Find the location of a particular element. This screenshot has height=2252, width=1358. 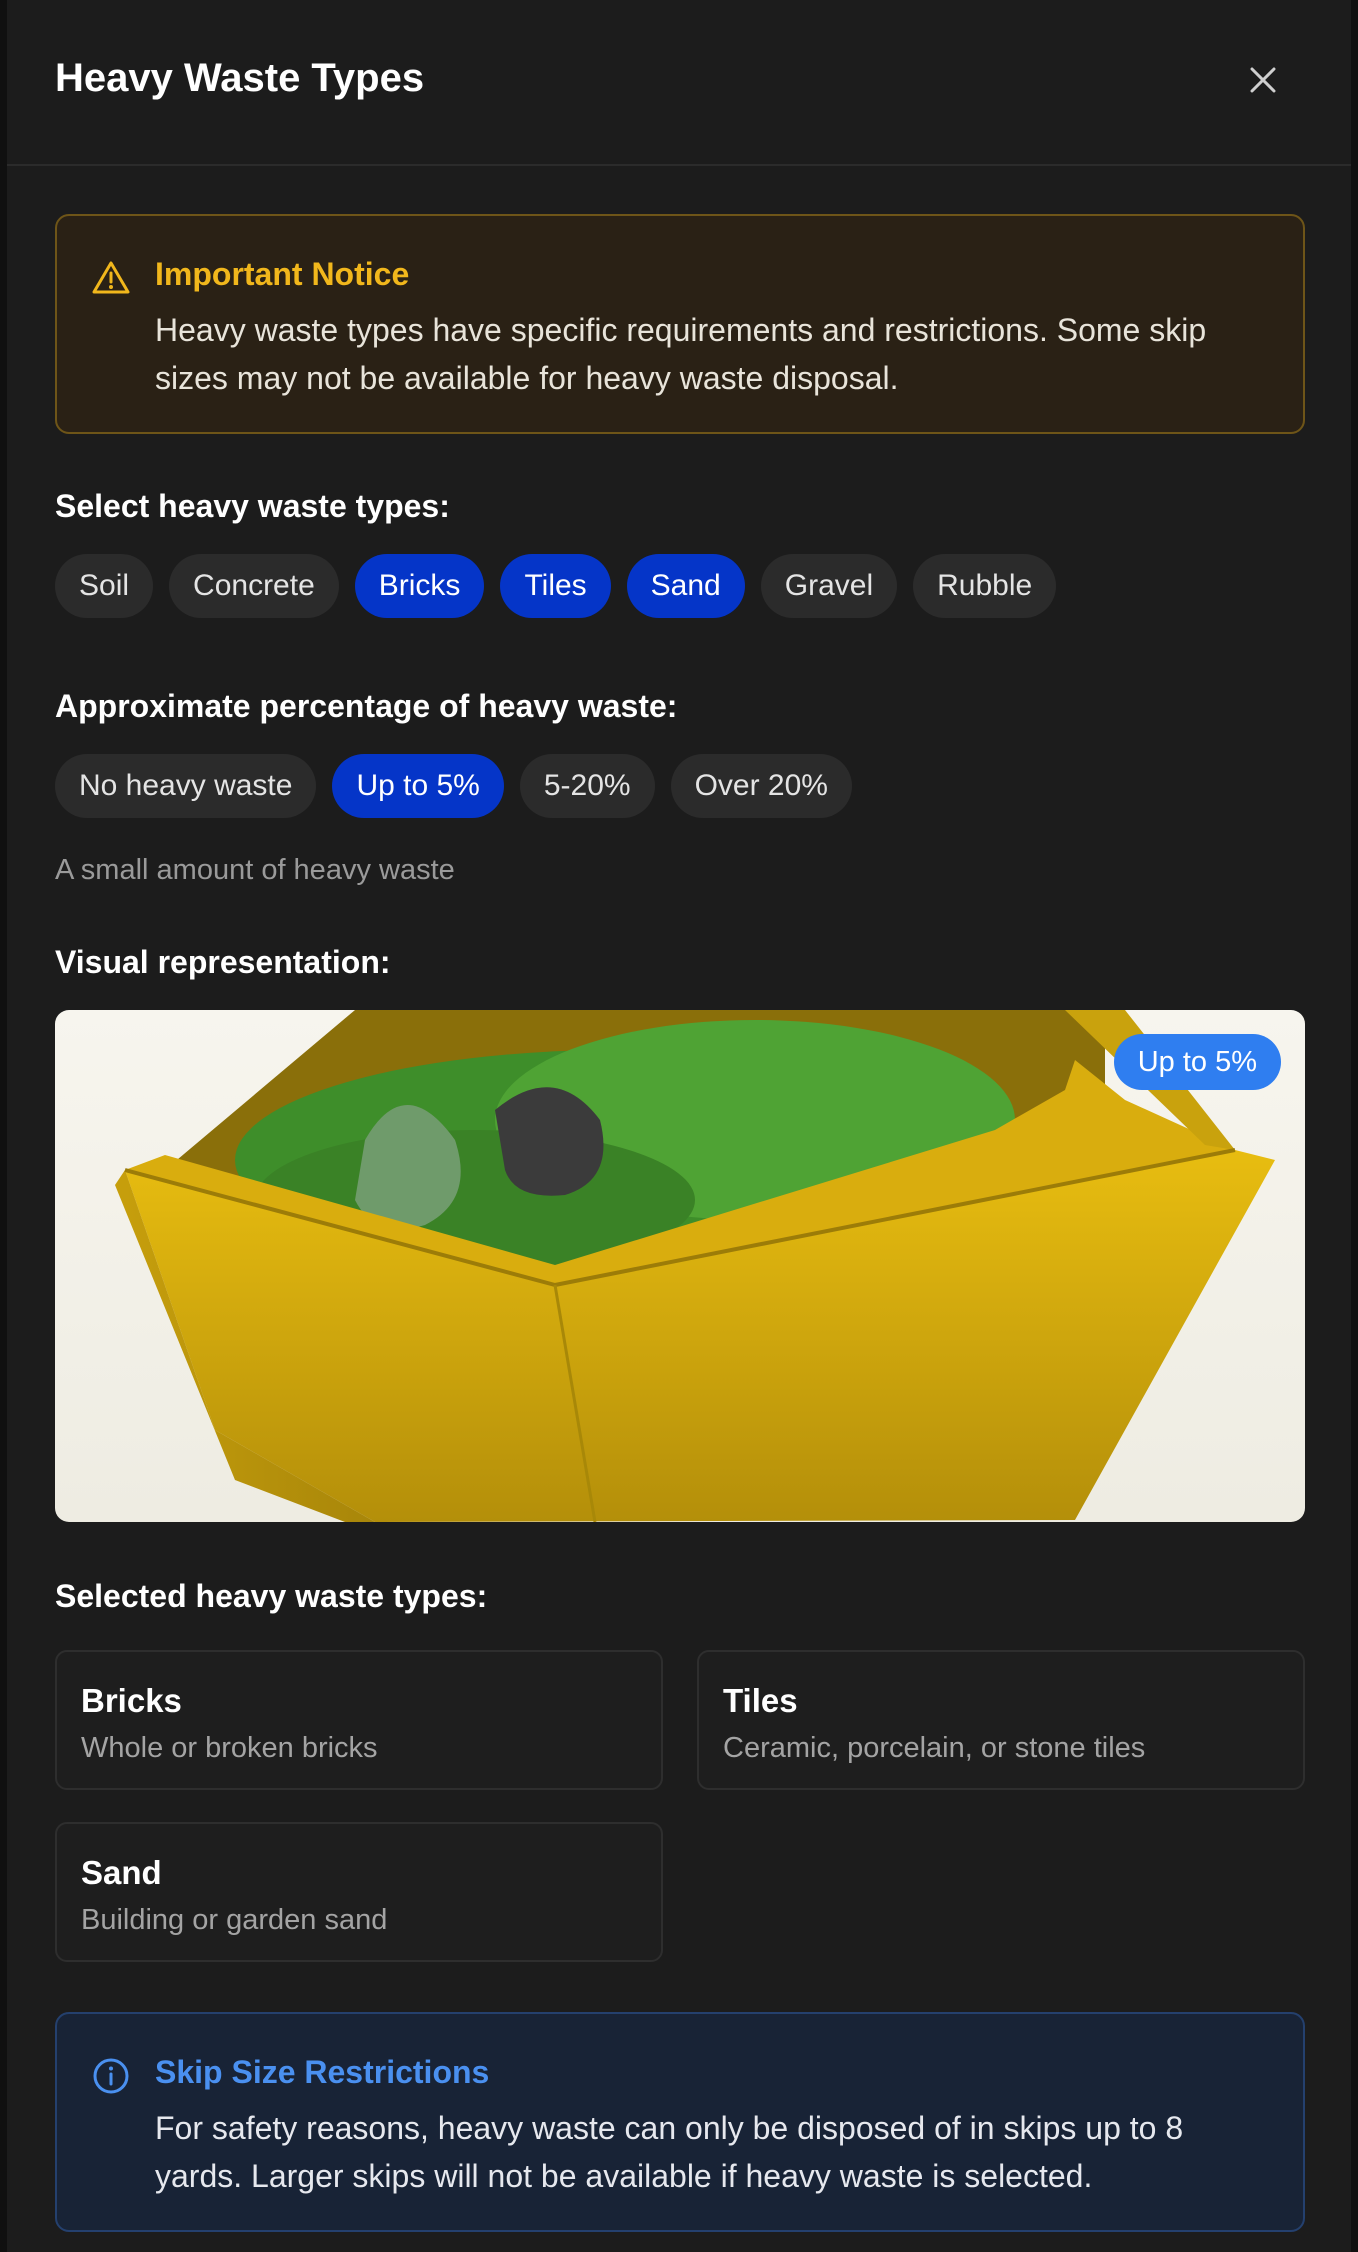

visual-label: Visual representation: is located at coordinates (223, 962).